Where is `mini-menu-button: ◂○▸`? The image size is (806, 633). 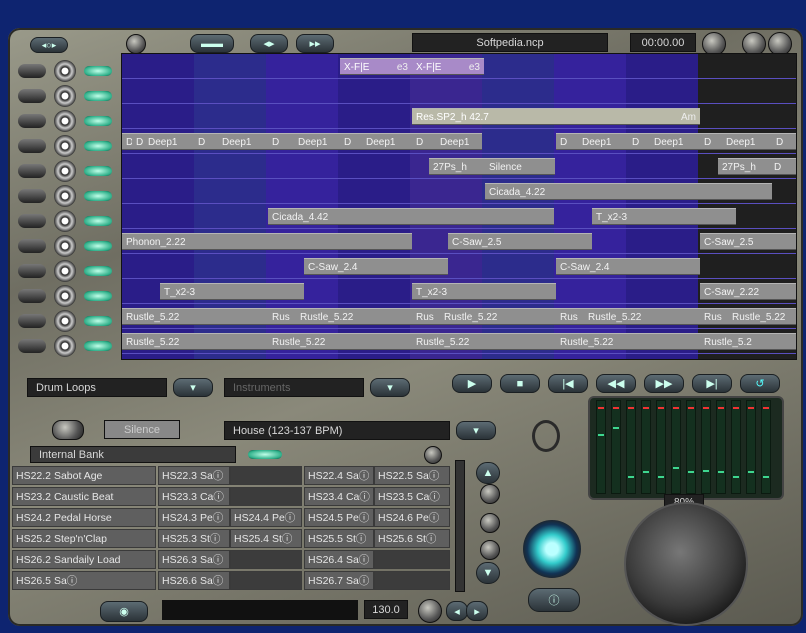 mini-menu-button: ◂○▸ is located at coordinates (49, 45).